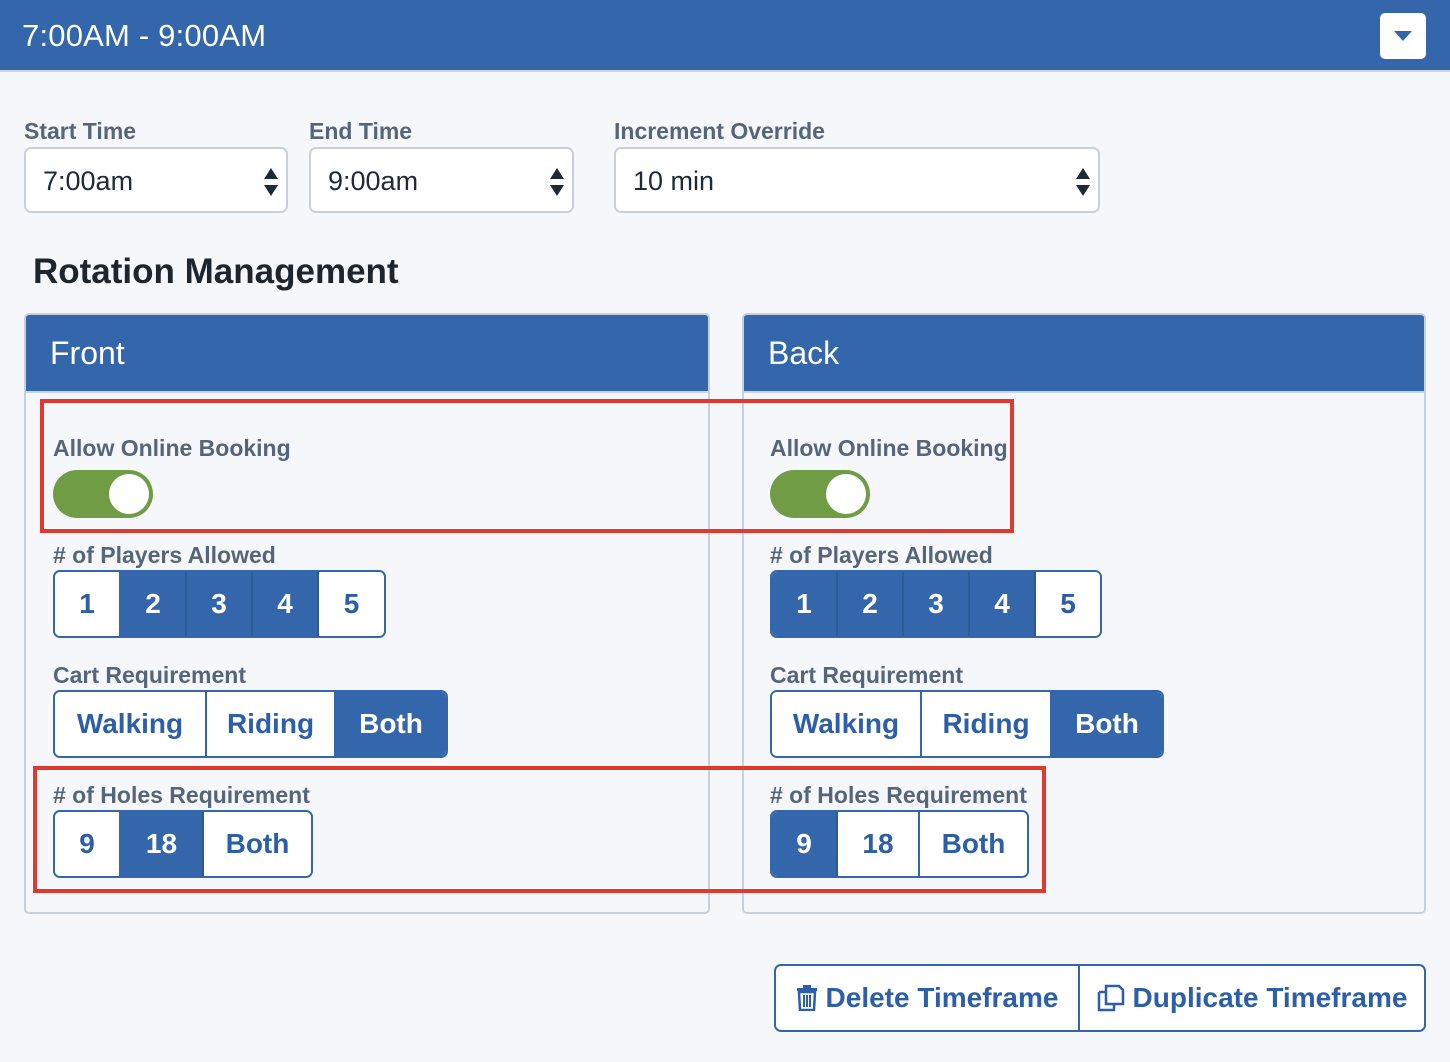  I want to click on front-players-option: 3, so click(220, 604).